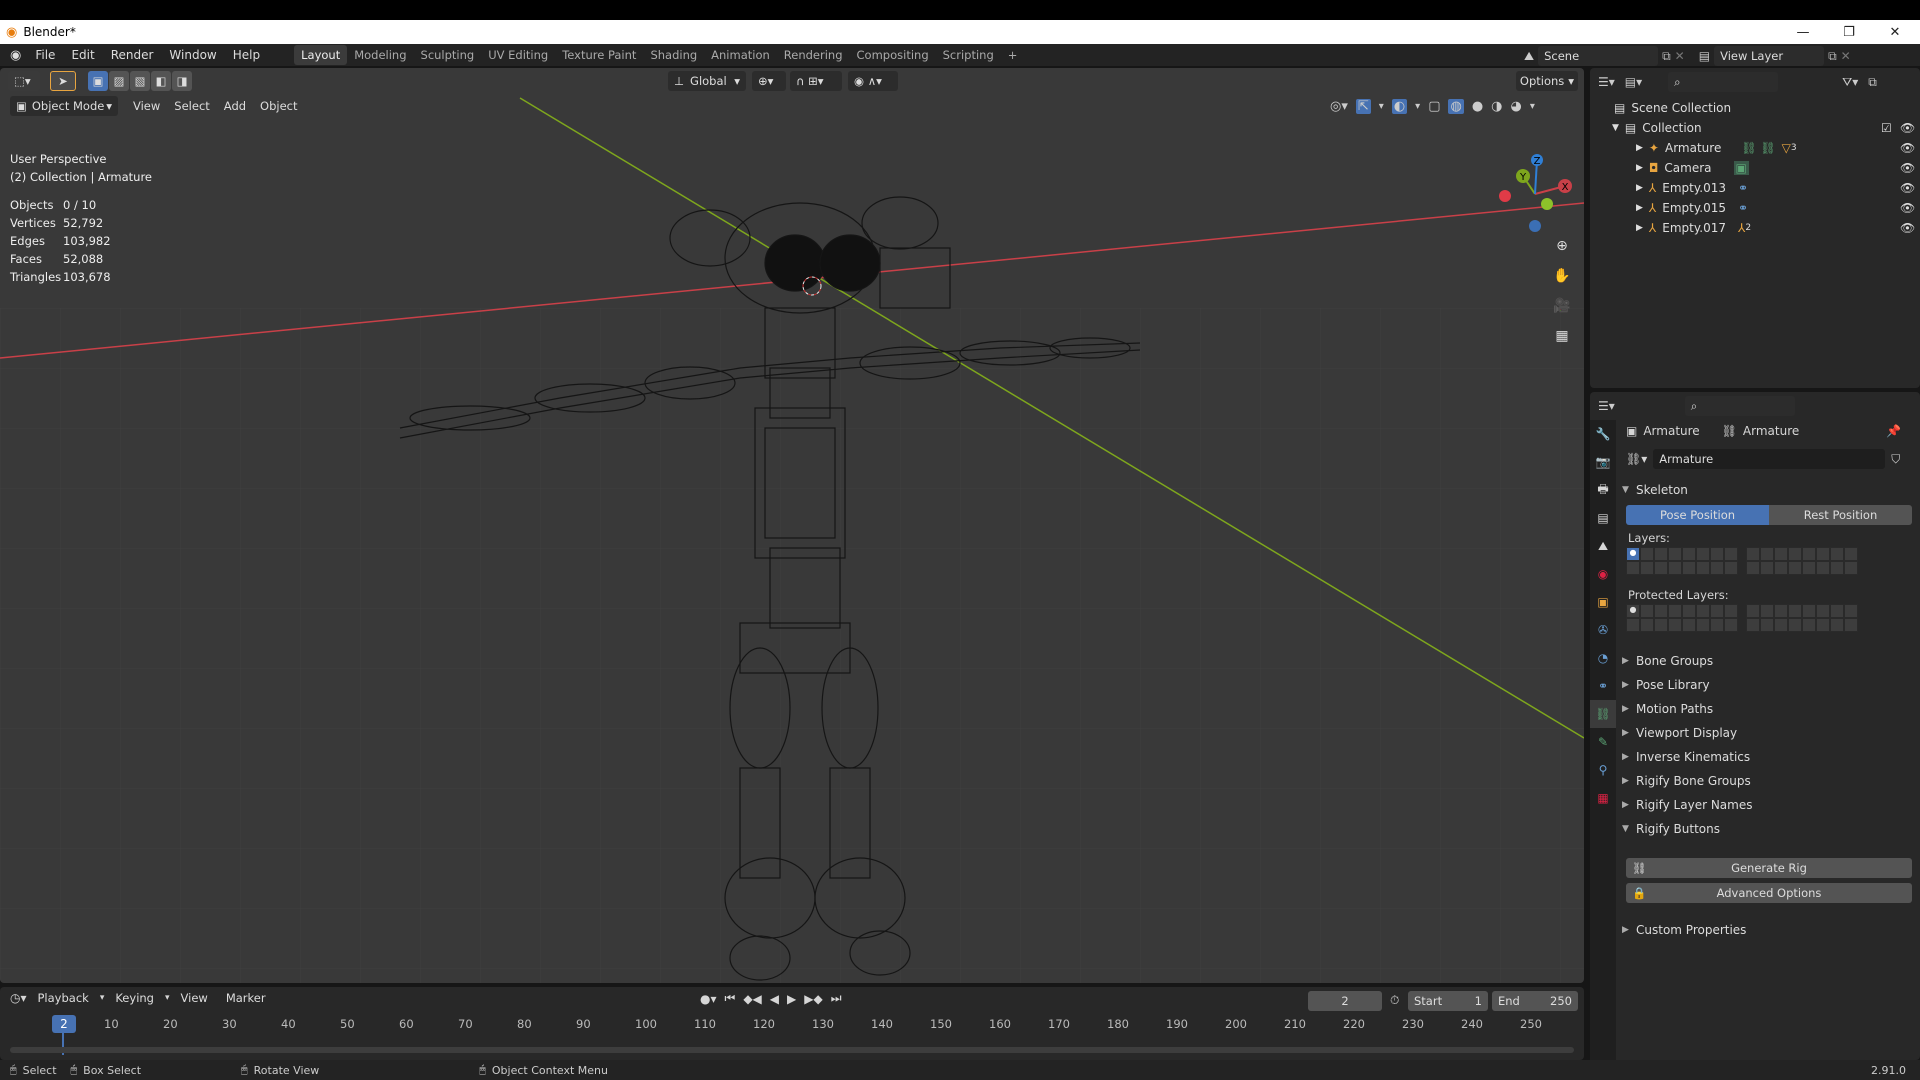 Image resolution: width=1920 pixels, height=1080 pixels. Describe the element at coordinates (1535, 194) in the screenshot. I see `navigation-gizmo: X Y Z` at that location.